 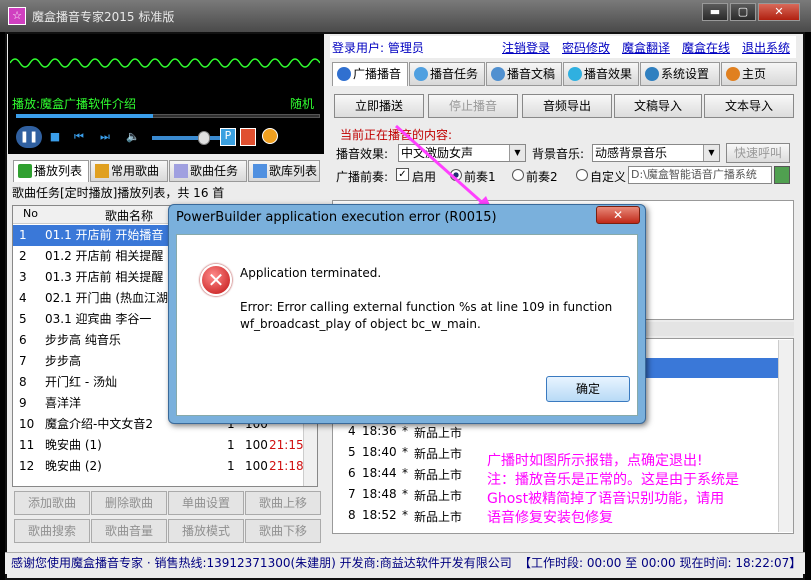 What do you see at coordinates (613, 480) in the screenshot?
I see `note-line-2: 注：播放音乐是正常的。这是由于系统是` at bounding box center [613, 480].